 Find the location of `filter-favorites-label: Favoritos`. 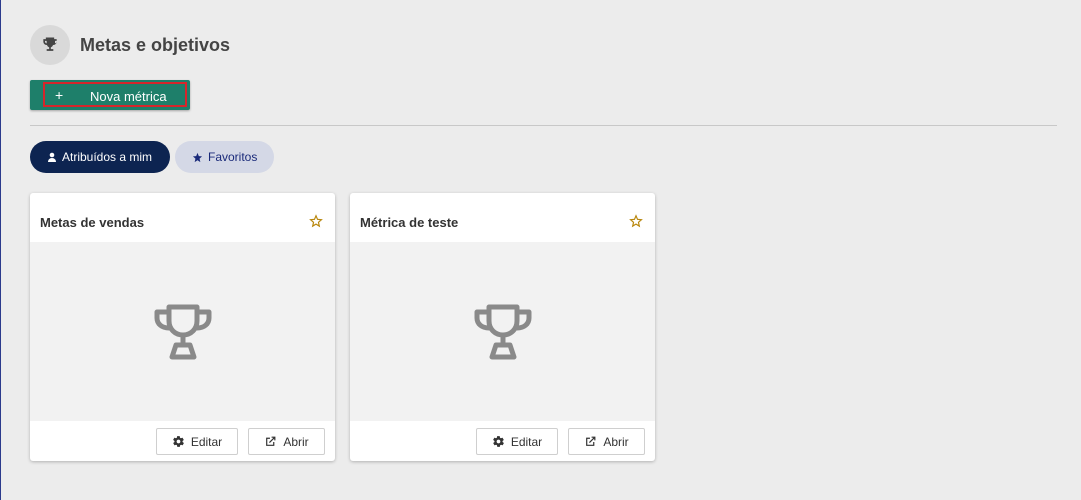

filter-favorites-label: Favoritos is located at coordinates (233, 157).